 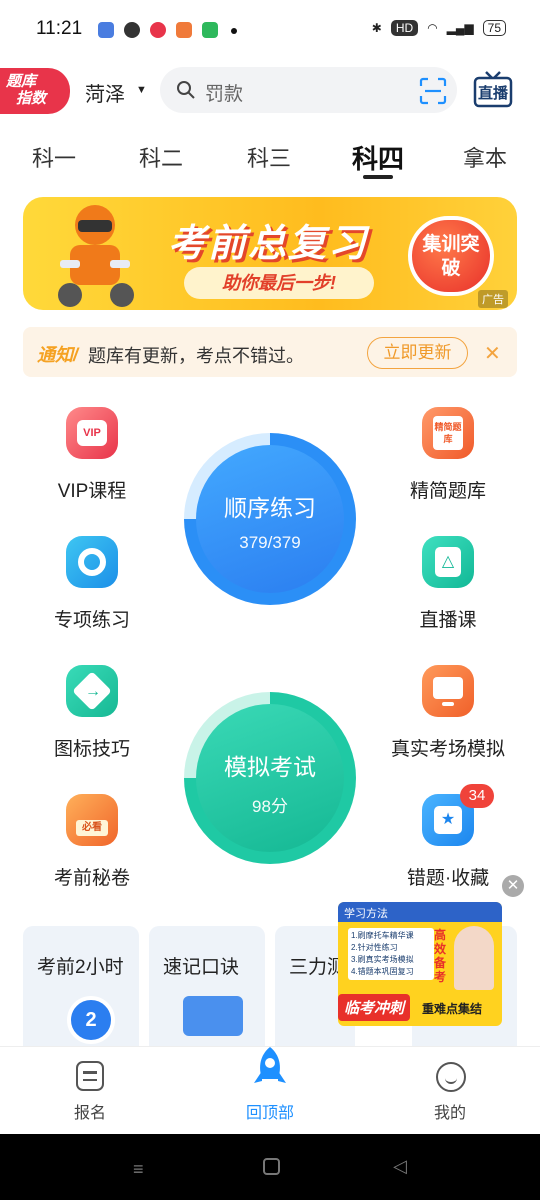 What do you see at coordinates (269, 157) in the screenshot?
I see `tab-ke3: 科三` at bounding box center [269, 157].